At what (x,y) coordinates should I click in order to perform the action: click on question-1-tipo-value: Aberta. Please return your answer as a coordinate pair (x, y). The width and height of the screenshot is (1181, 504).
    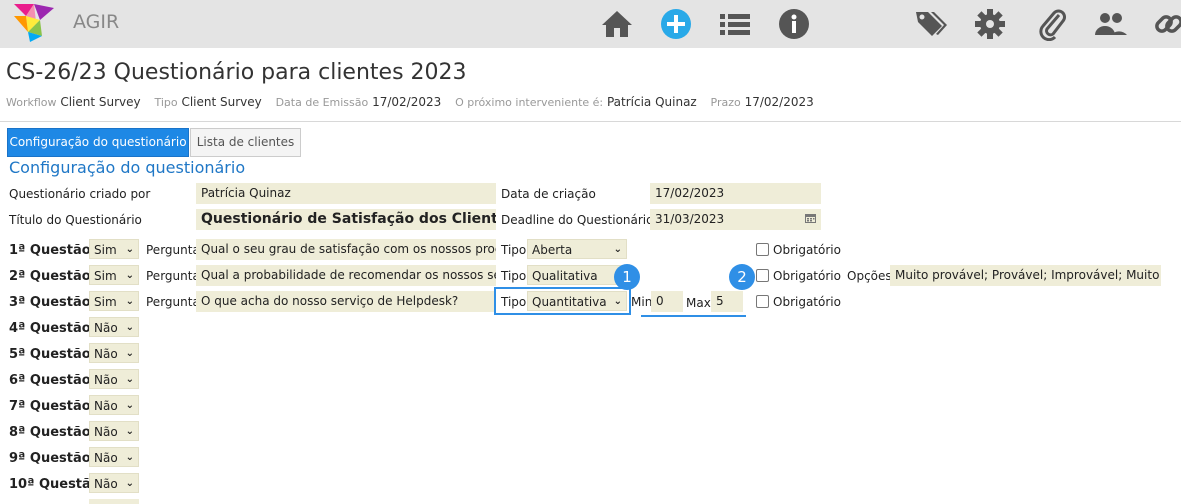
    Looking at the image, I should click on (552, 250).